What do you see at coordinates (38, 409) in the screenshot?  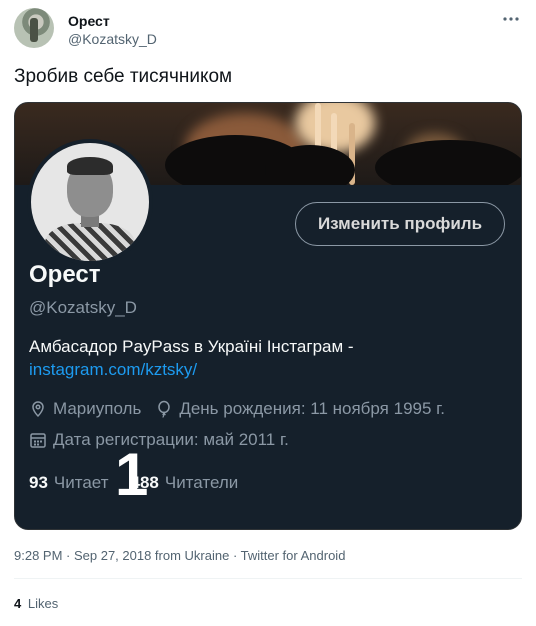 I see `location-icon` at bounding box center [38, 409].